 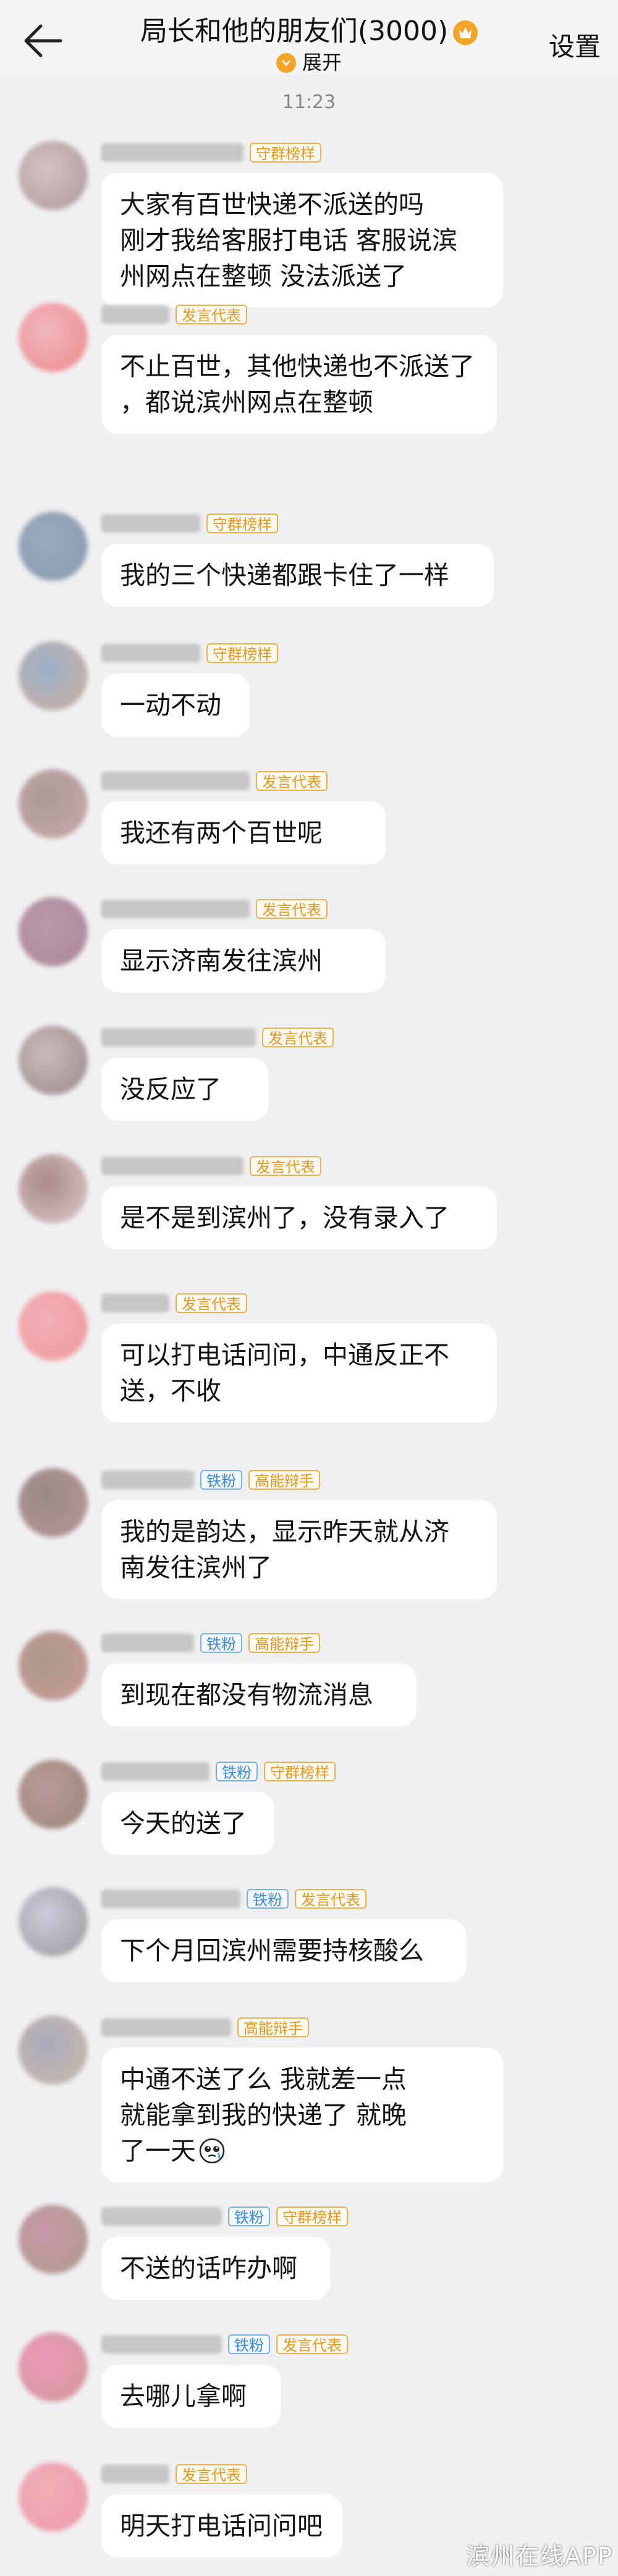 What do you see at coordinates (243, 832) in the screenshot?
I see `message-bubble: 我还有两个百世呢` at bounding box center [243, 832].